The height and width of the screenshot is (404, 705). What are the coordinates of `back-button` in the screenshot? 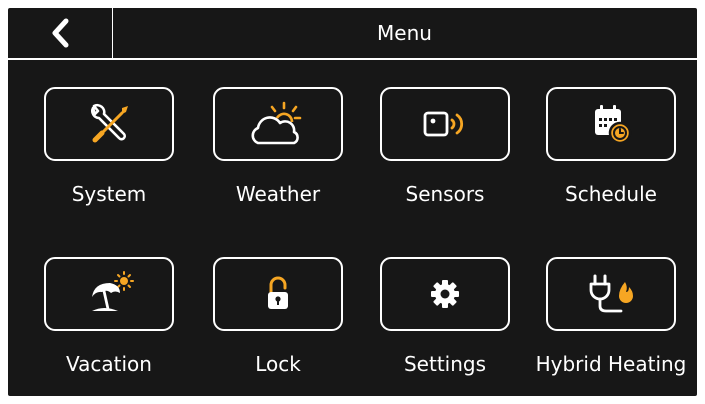 It's located at (60, 33).